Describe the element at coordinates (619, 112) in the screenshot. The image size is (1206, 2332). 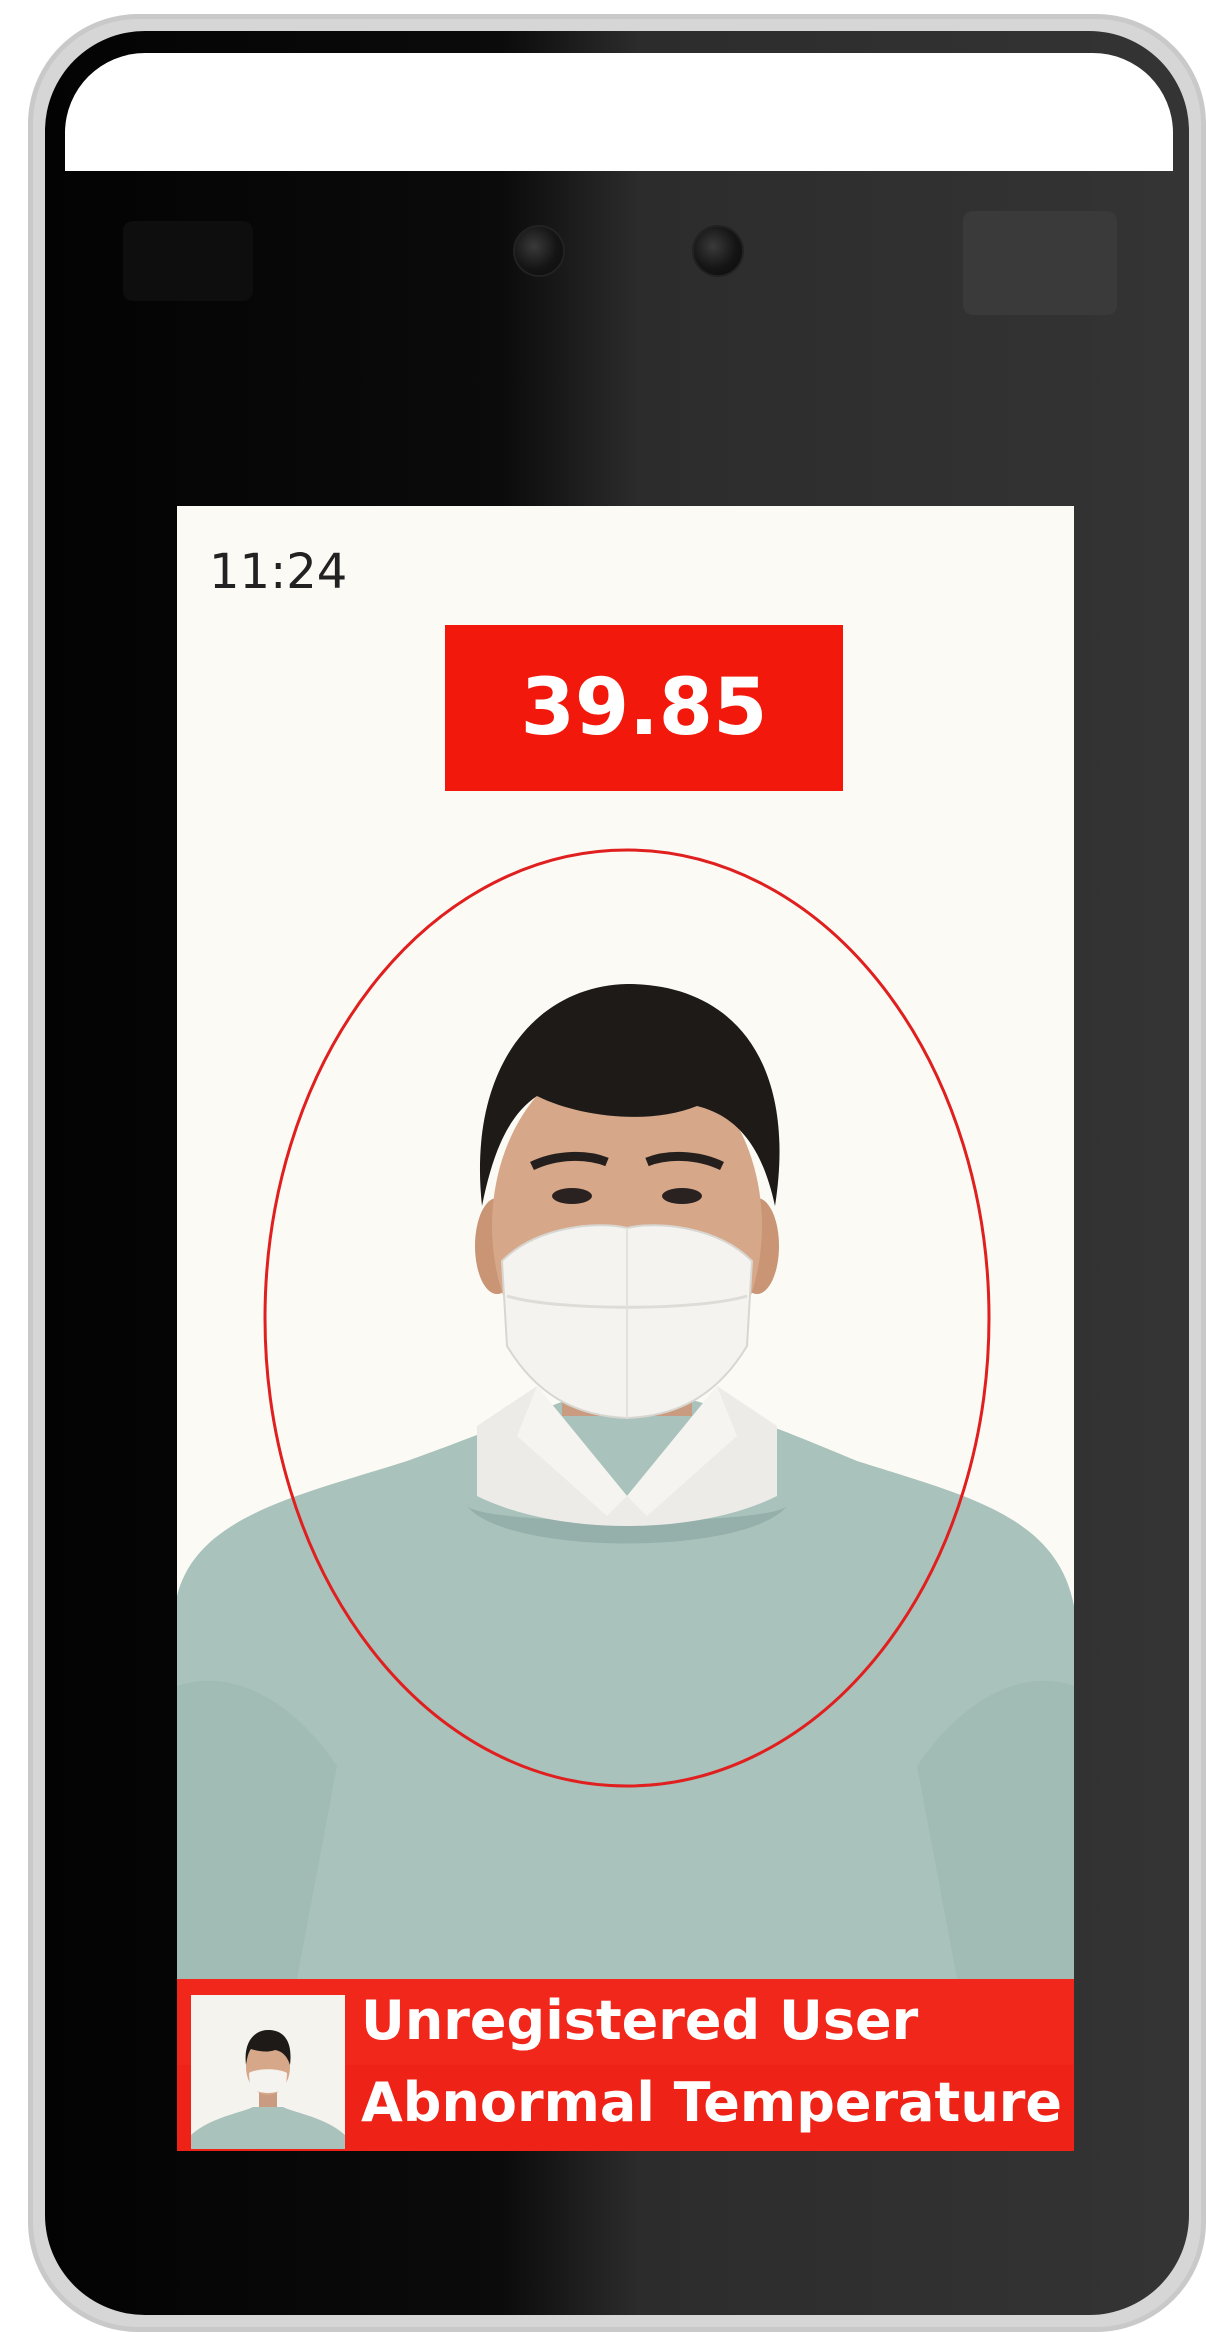
I see `top-strip` at that location.